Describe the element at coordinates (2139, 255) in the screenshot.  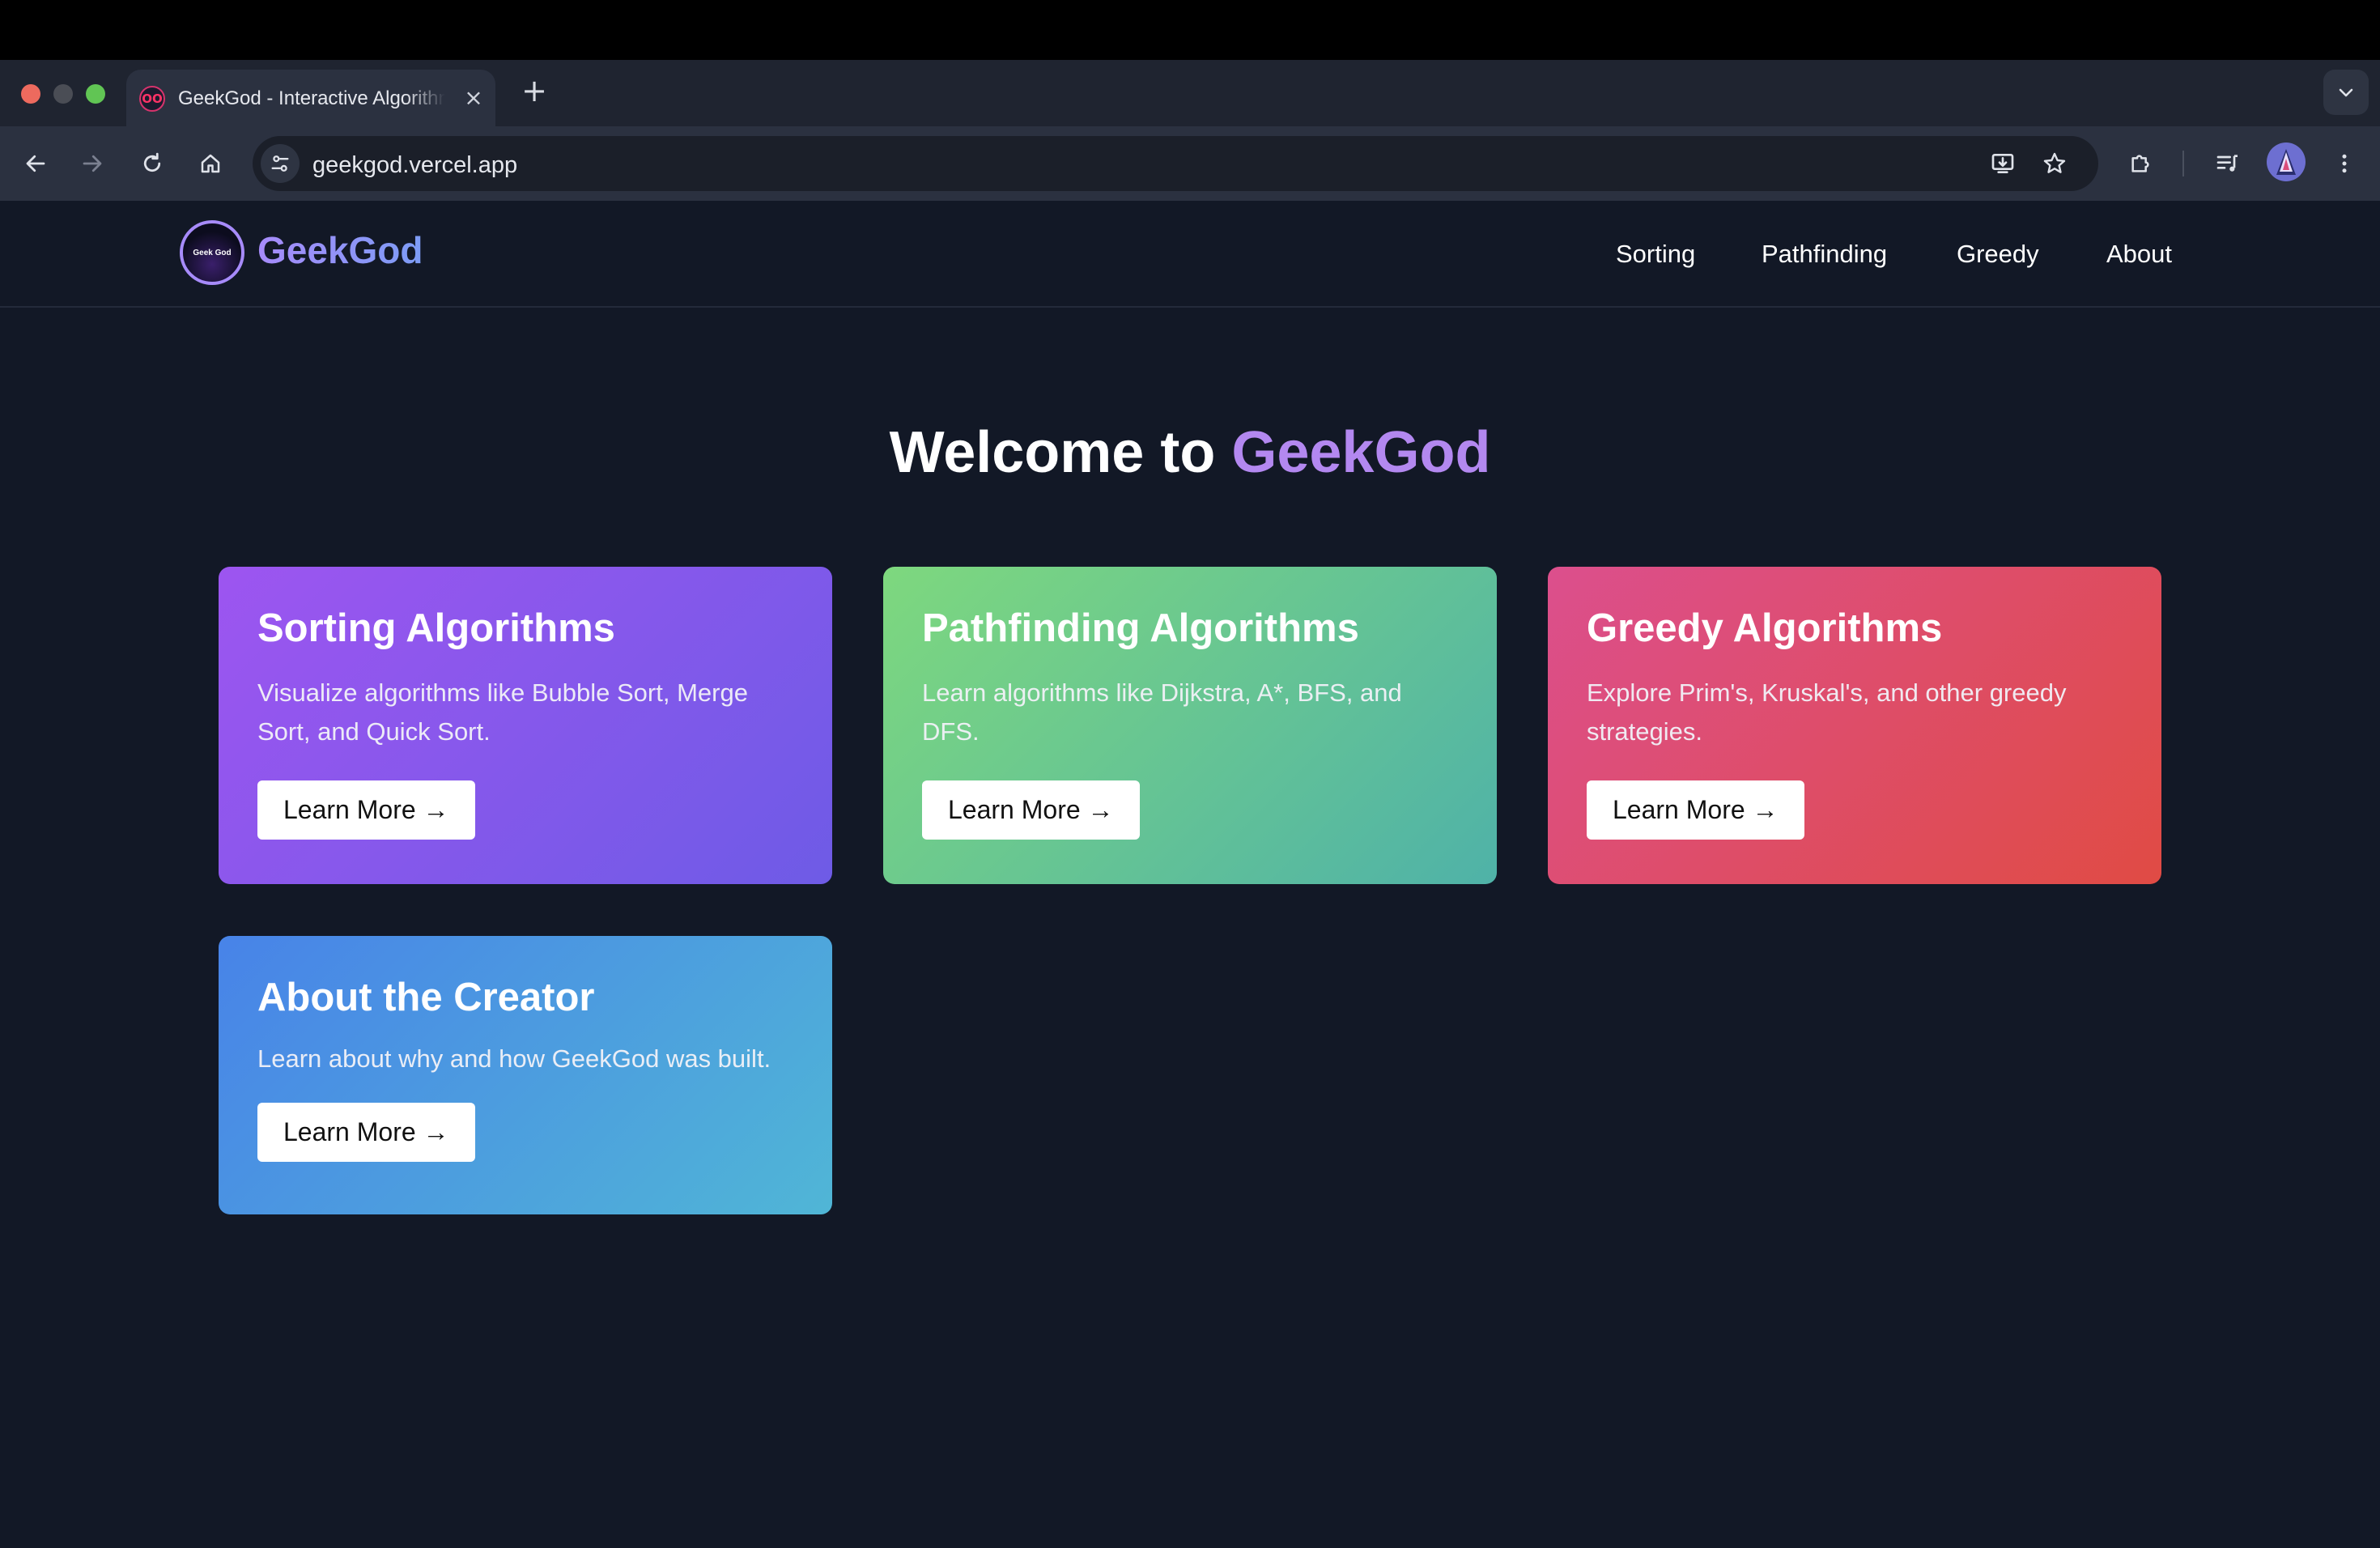
I see `nav-link-about: About` at that location.